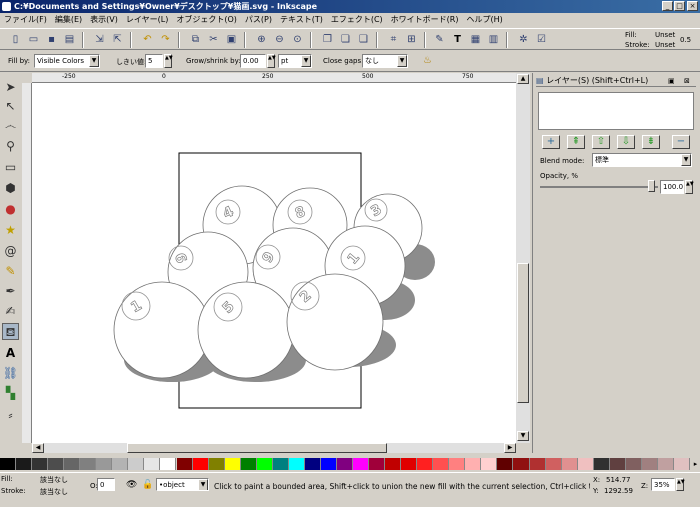 The image size is (700, 507). Describe the element at coordinates (484, 20) in the screenshot. I see `menu-help: ヘルプ(H)` at that location.